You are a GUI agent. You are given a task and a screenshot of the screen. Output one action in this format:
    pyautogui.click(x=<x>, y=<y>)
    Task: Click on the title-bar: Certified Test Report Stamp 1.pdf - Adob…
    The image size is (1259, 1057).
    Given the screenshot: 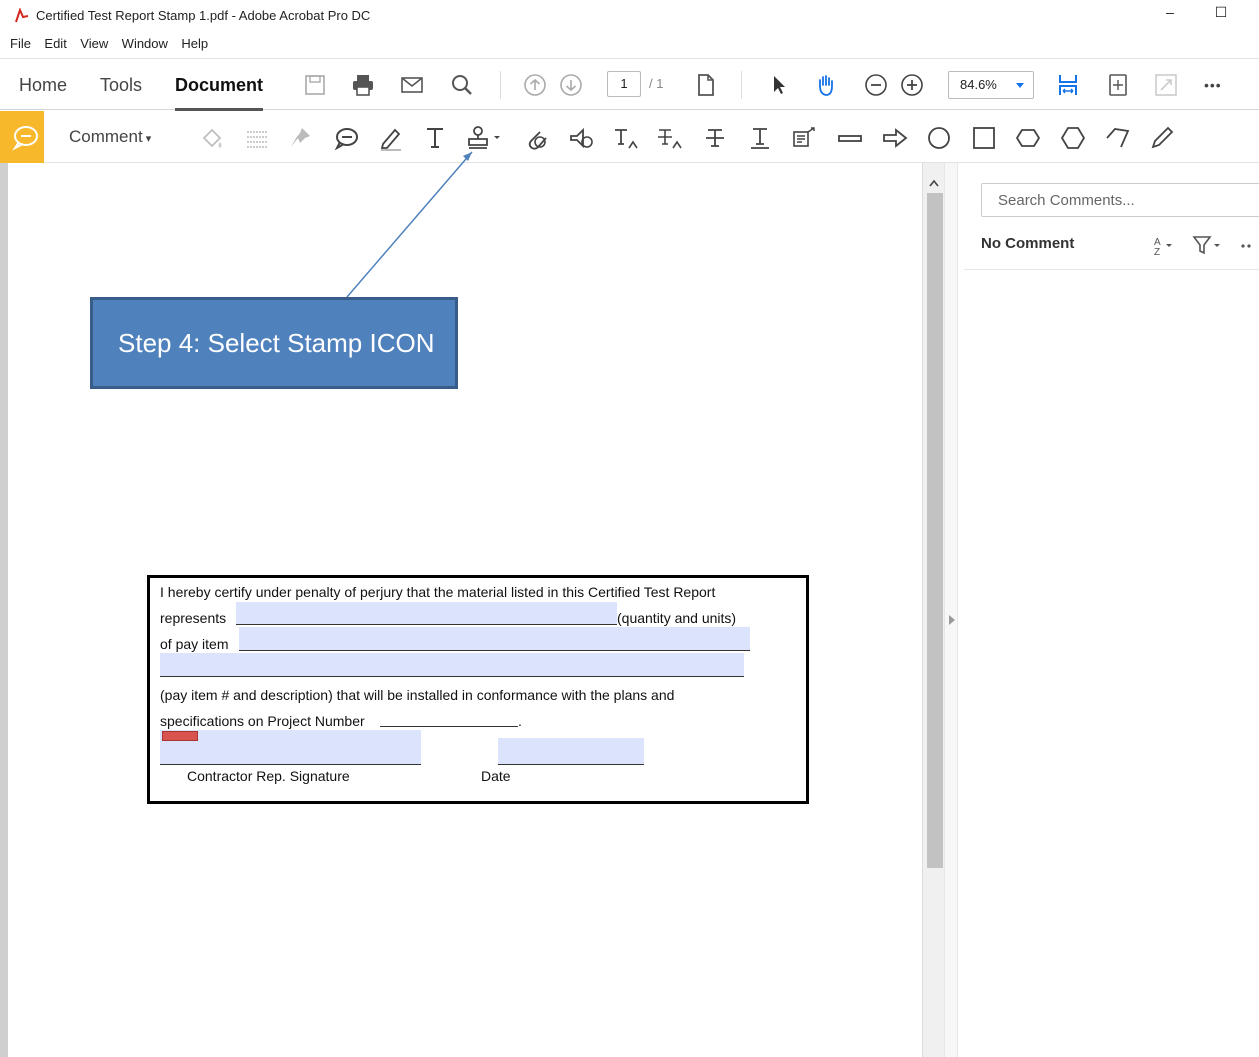 What is the action you would take?
    pyautogui.click(x=629, y=16)
    